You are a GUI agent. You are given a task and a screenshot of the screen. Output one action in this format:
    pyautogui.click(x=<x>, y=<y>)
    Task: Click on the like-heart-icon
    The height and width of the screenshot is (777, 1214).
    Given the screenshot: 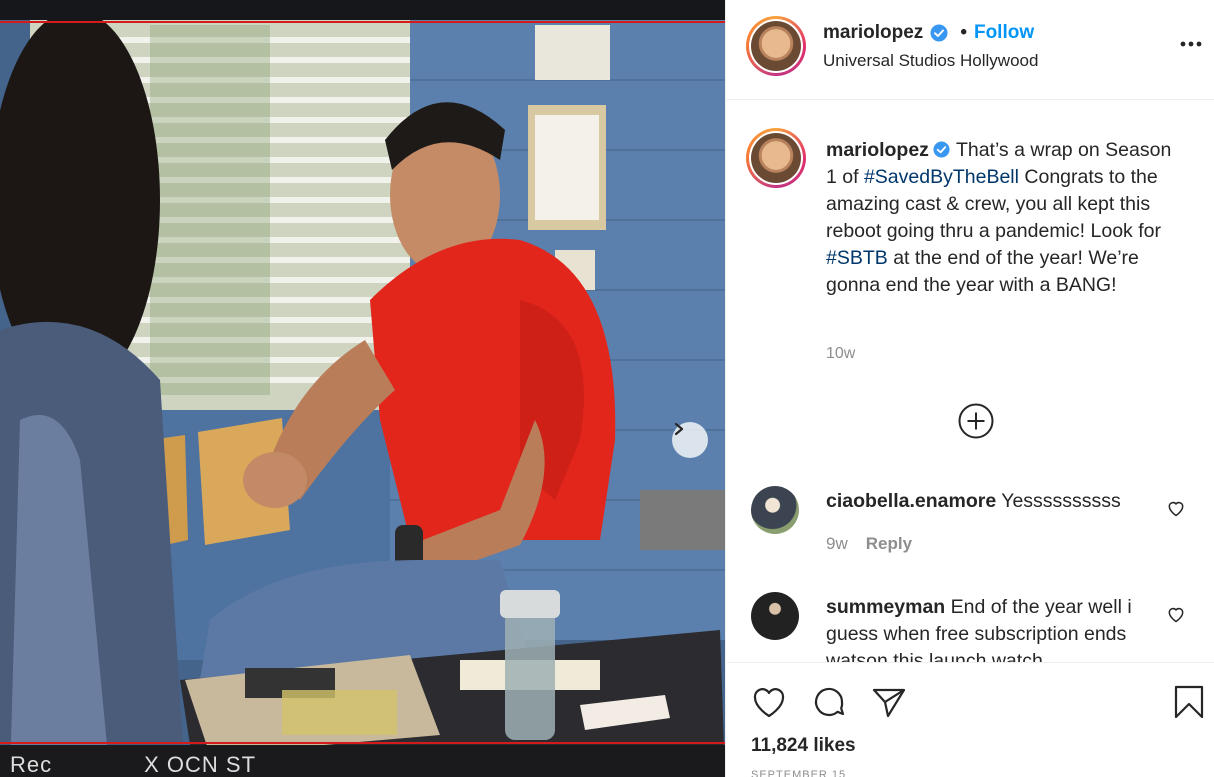 What is the action you would take?
    pyautogui.click(x=769, y=702)
    